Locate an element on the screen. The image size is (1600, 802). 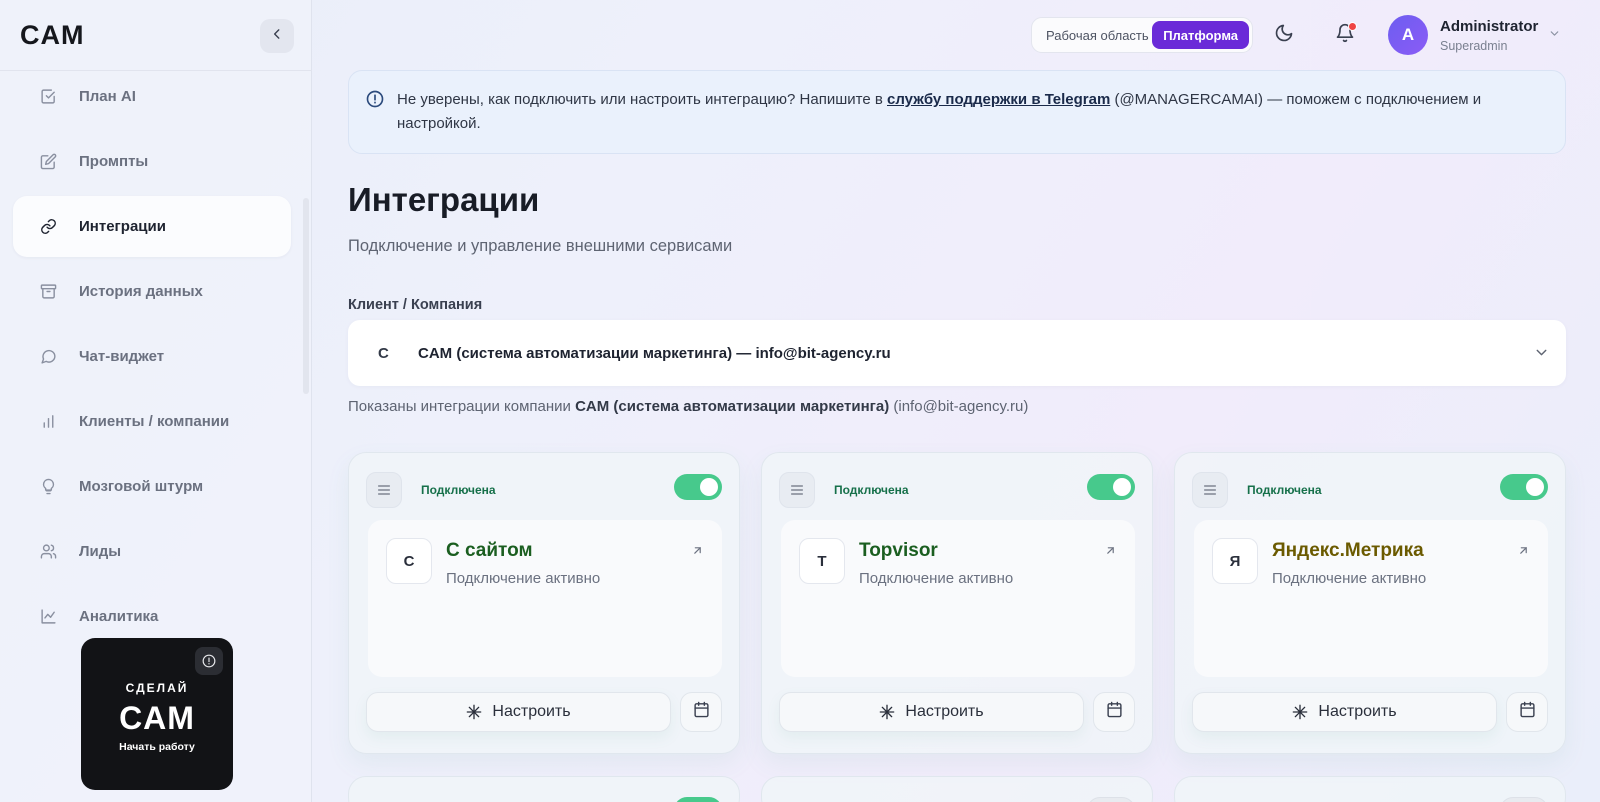
promo-start-card: СДЕЛАЙ CAM Начать работу is located at coordinates (157, 714).